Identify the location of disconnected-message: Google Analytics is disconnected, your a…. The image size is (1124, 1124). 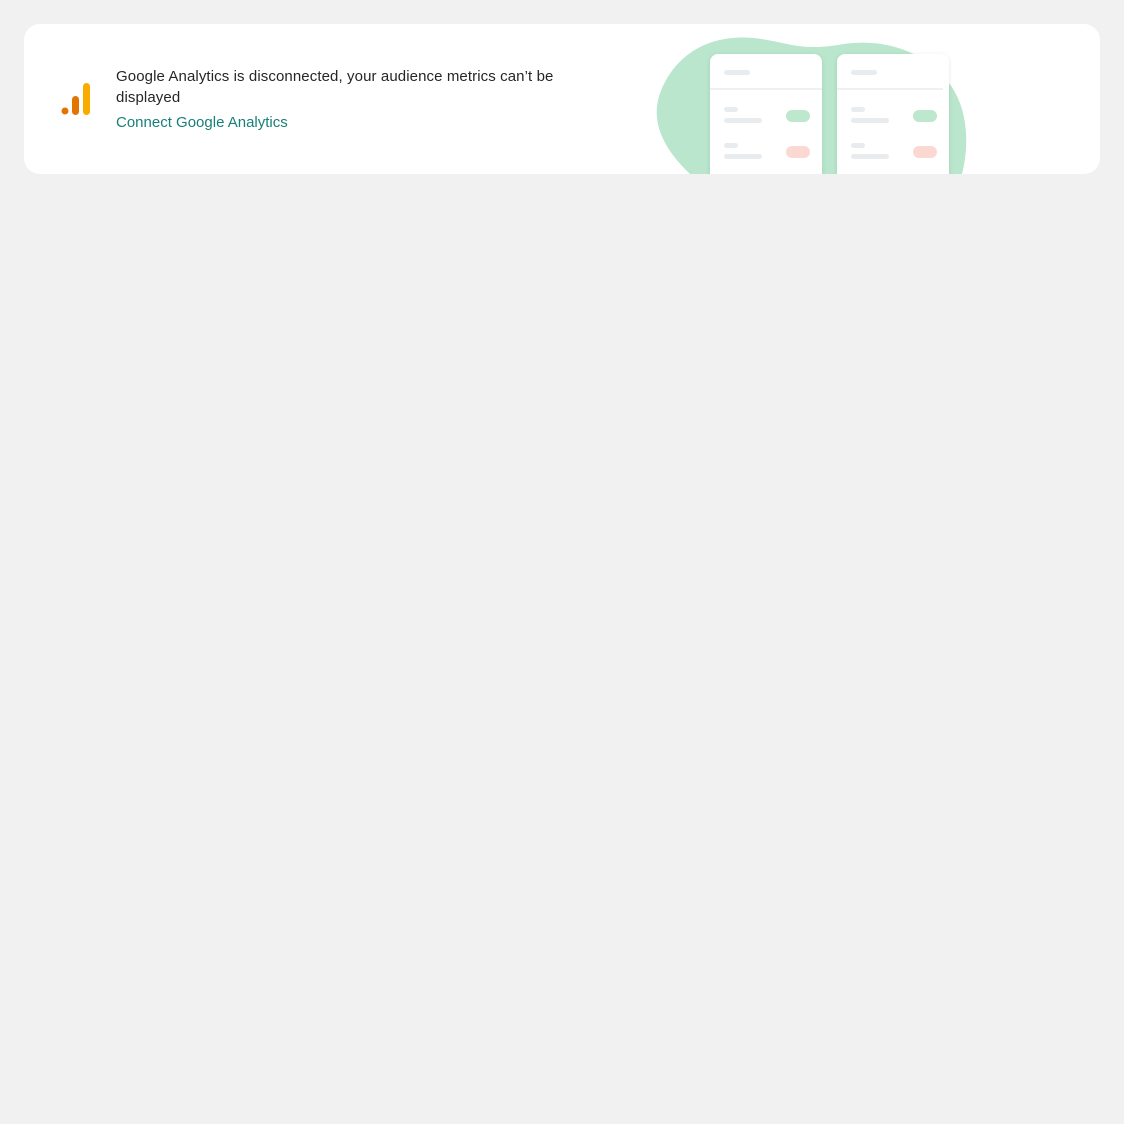
(335, 87).